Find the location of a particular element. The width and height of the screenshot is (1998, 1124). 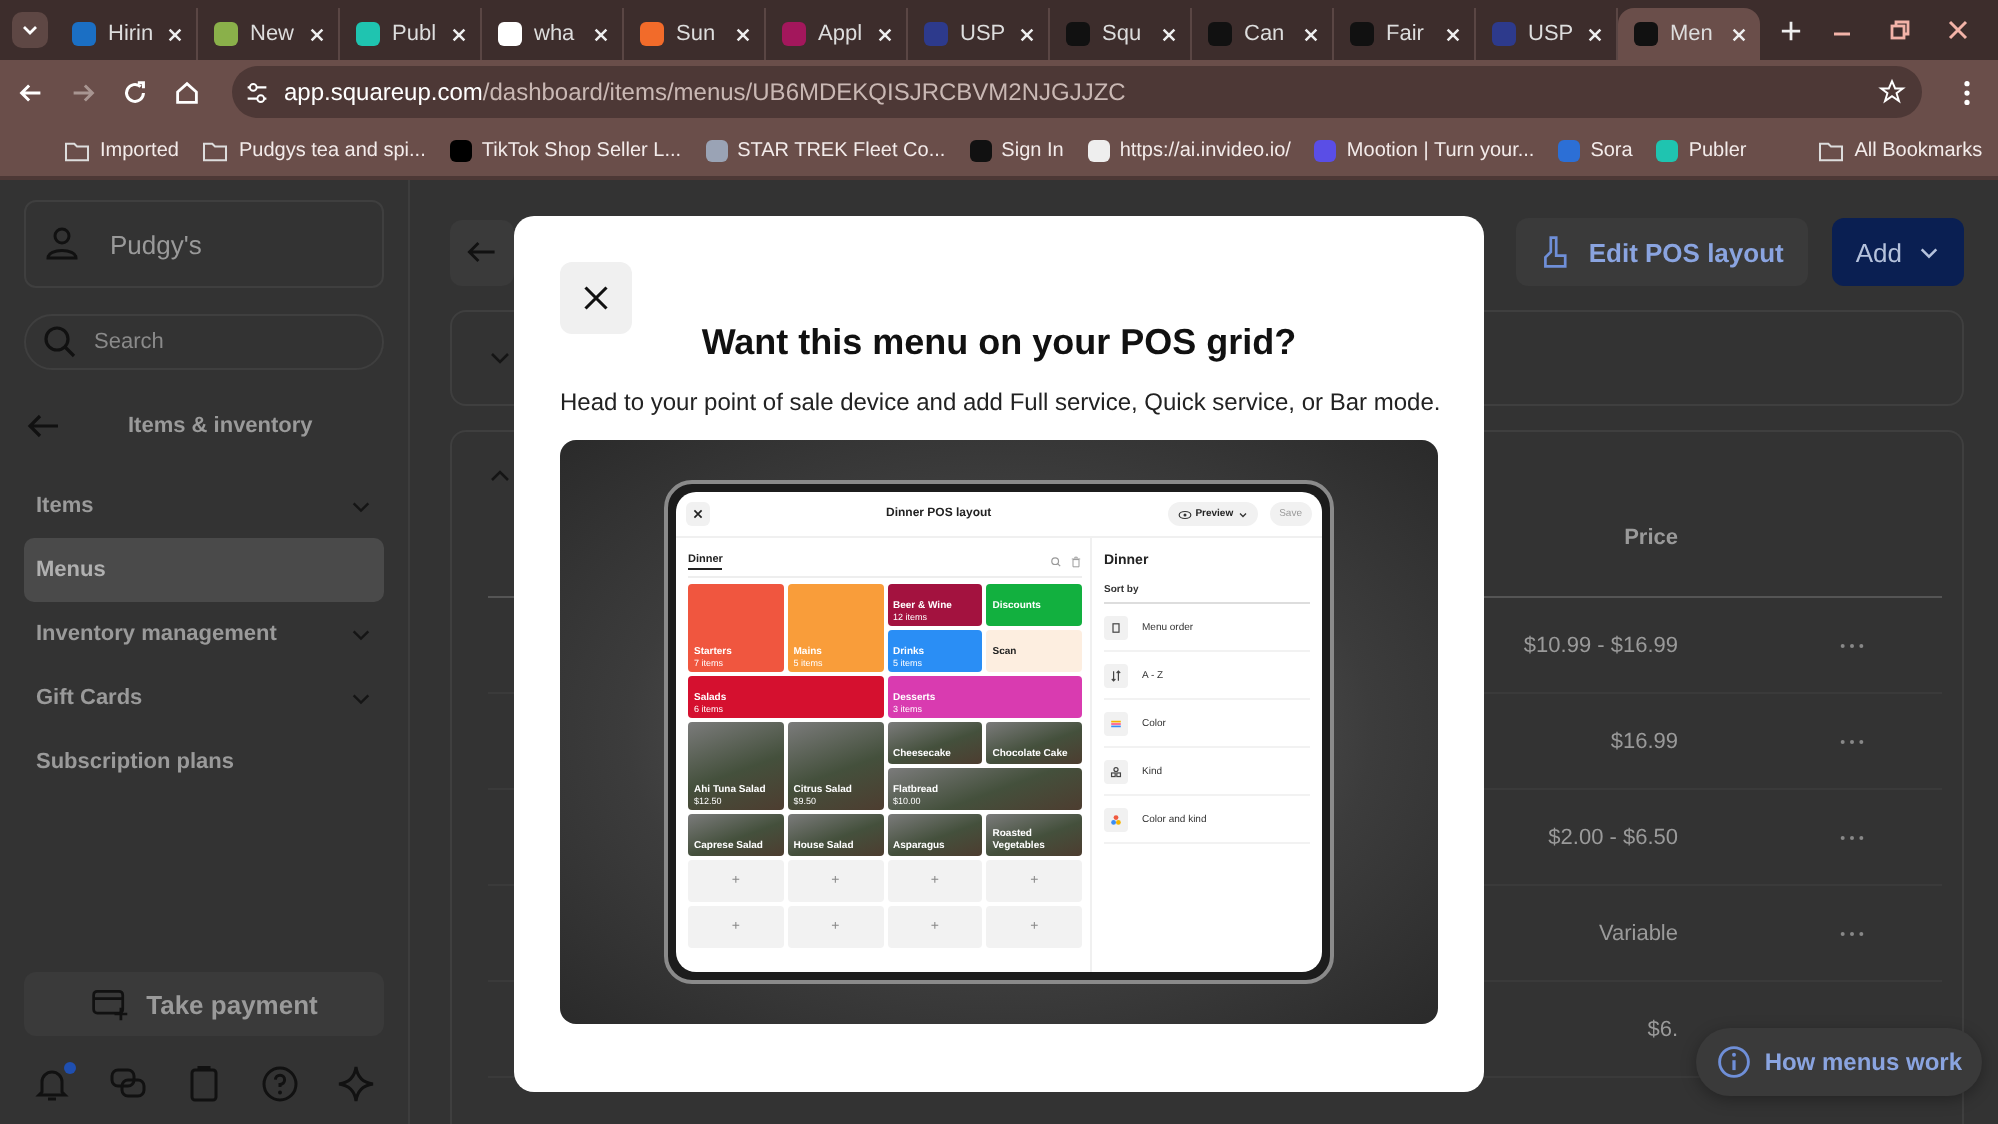

reload-icon is located at coordinates (135, 92).